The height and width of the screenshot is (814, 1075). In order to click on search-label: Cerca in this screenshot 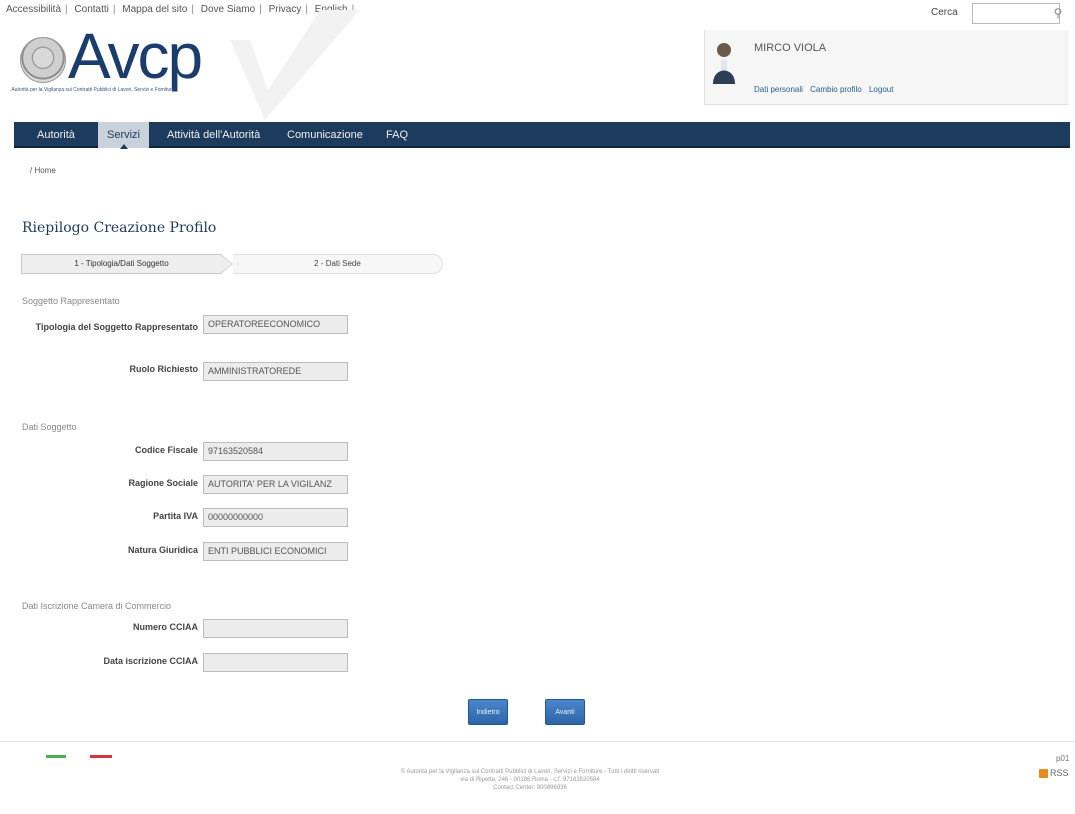, I will do `click(944, 12)`.